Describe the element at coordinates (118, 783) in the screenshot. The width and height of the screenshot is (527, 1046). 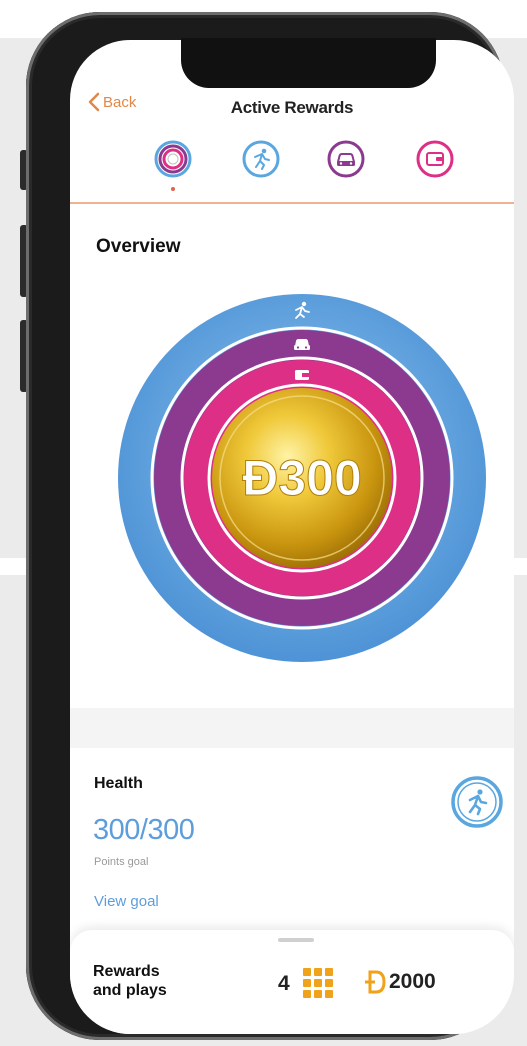
I see `health-label: Health` at that location.